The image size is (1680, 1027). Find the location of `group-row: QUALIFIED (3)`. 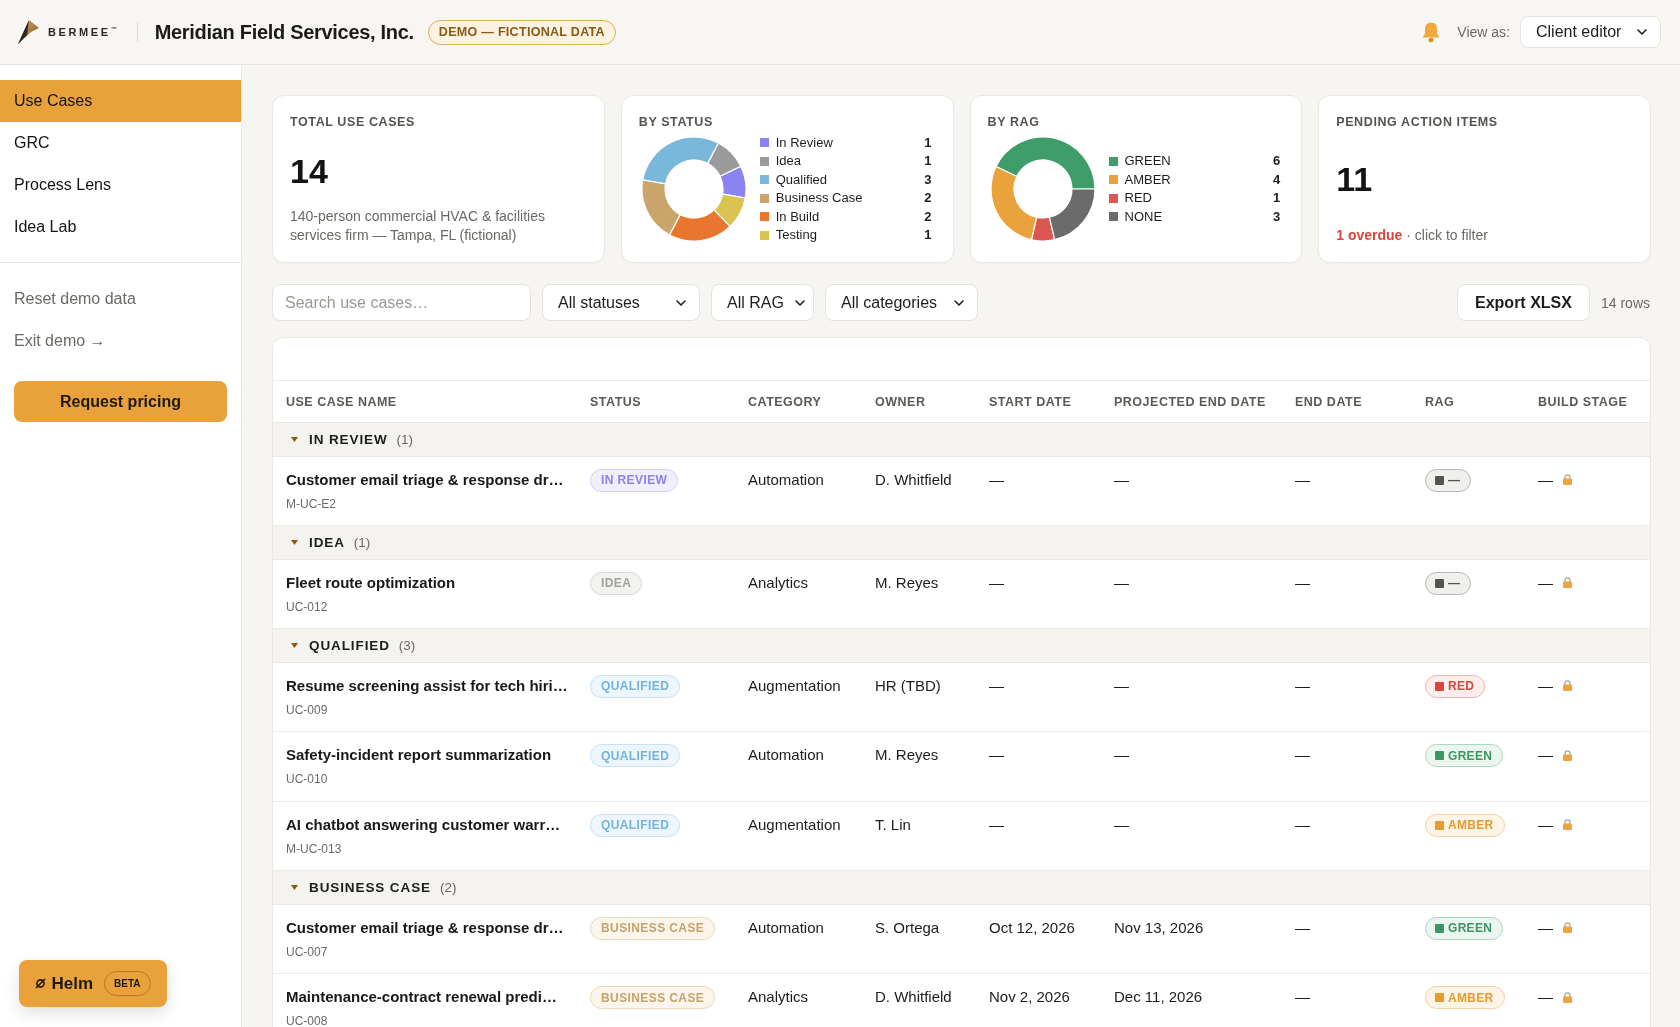

group-row: QUALIFIED (3) is located at coordinates (961, 646).